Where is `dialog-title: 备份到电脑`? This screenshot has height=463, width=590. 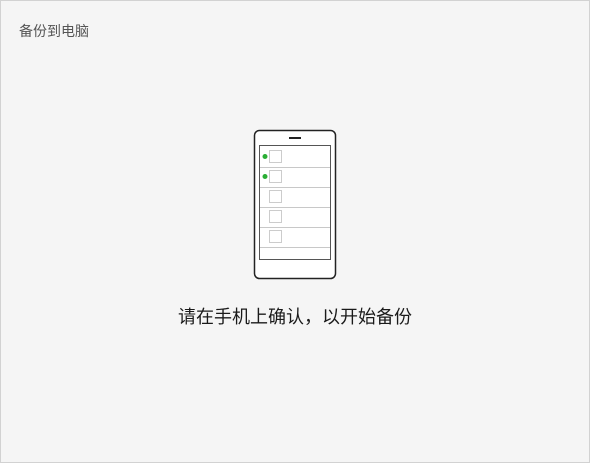
dialog-title: 备份到电脑 is located at coordinates (54, 32).